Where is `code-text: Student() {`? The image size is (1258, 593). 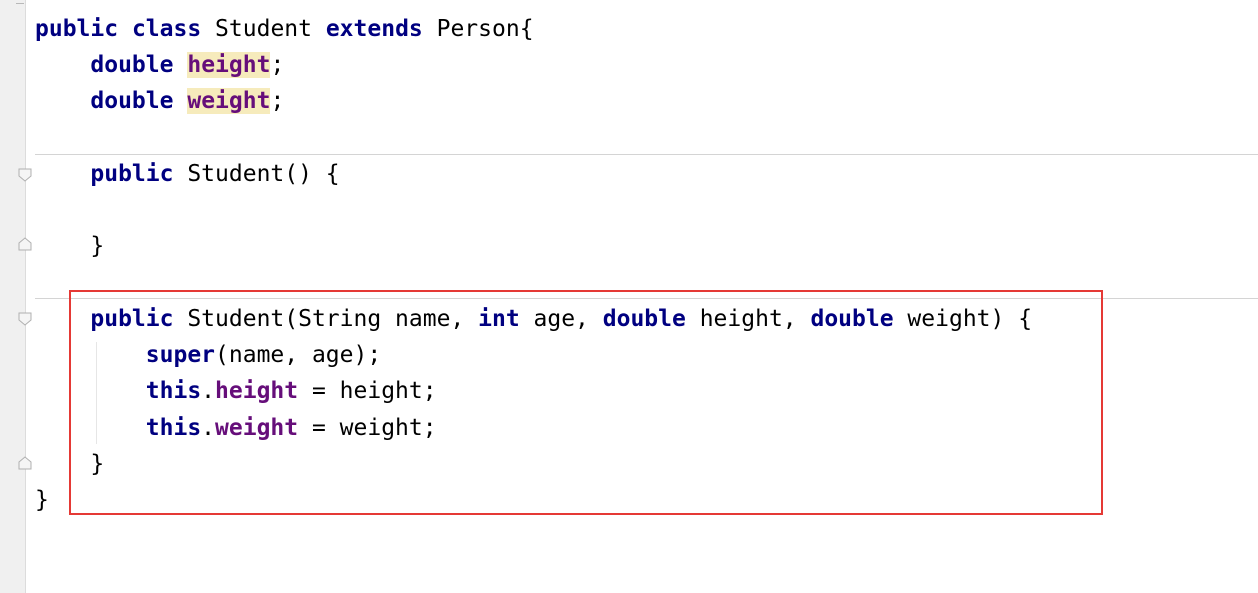 code-text: Student() { is located at coordinates (256, 174).